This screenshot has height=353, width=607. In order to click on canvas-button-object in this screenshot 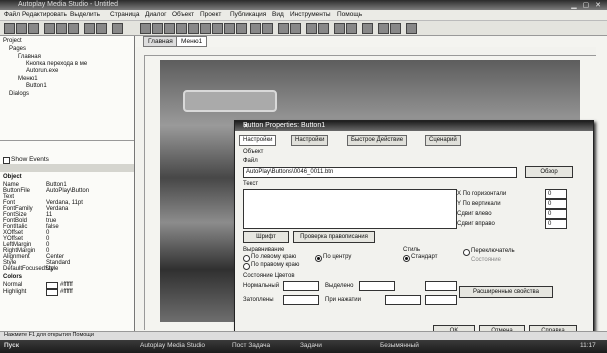, I will do `click(230, 101)`.